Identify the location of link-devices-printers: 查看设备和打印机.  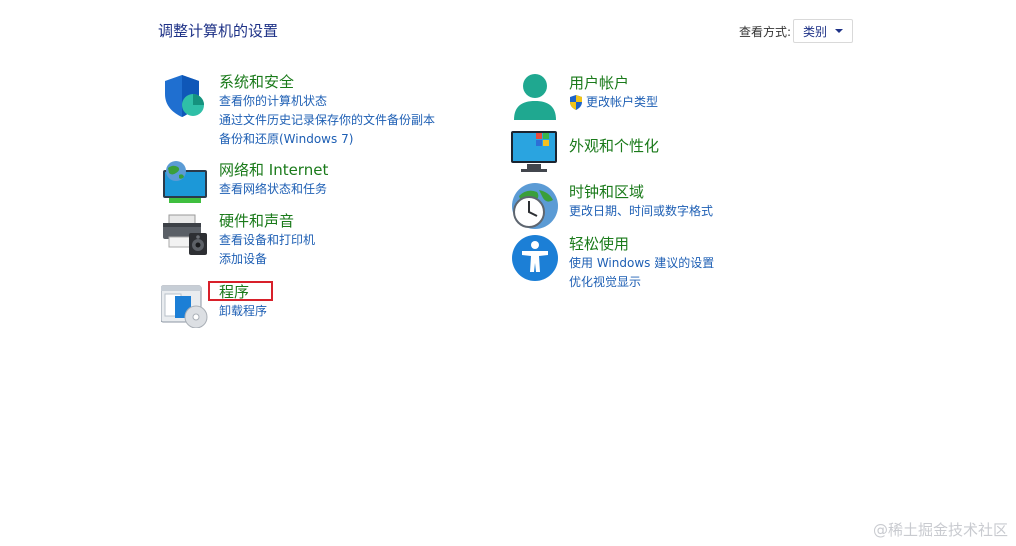
(267, 240).